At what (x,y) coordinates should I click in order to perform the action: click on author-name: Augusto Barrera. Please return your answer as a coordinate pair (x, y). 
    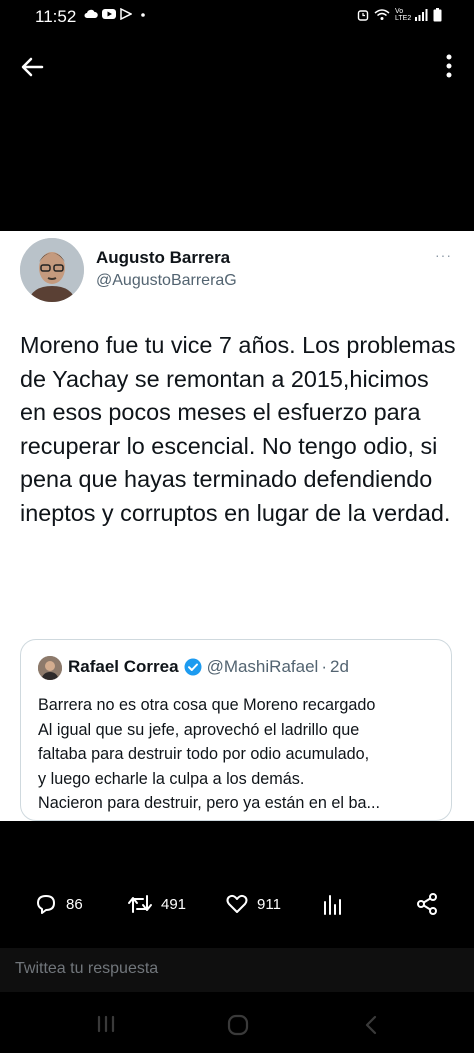
    Looking at the image, I should click on (163, 258).